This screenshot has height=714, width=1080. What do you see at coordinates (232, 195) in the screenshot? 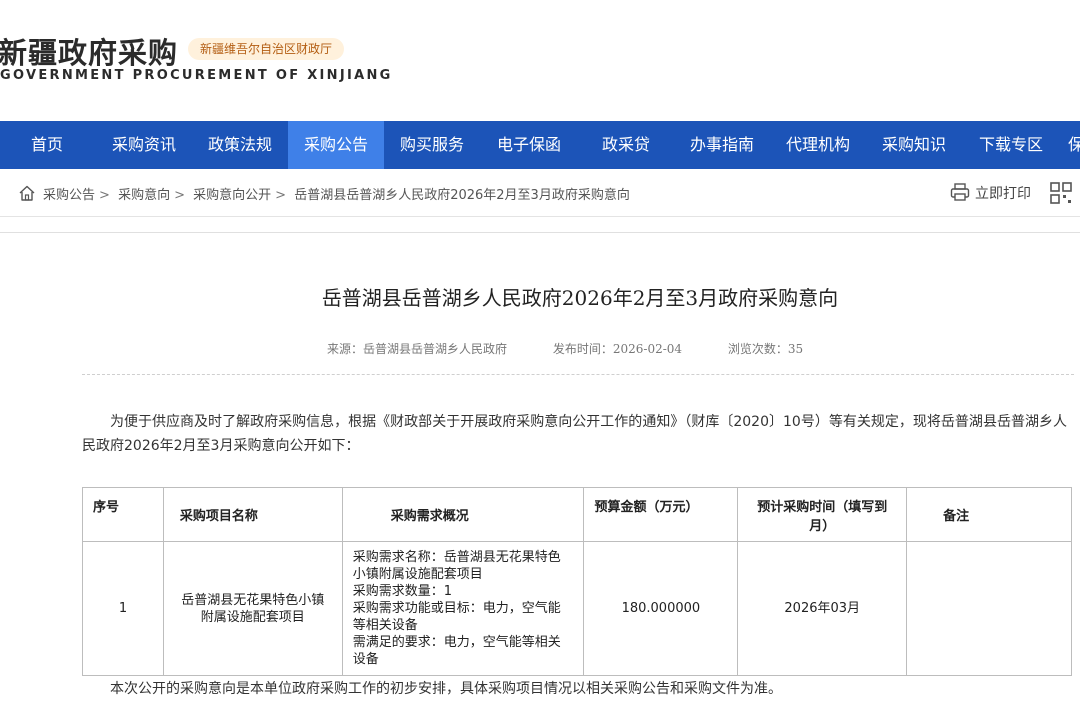
I see `breadcrumb-link-intent-public: 采购意向公开` at bounding box center [232, 195].